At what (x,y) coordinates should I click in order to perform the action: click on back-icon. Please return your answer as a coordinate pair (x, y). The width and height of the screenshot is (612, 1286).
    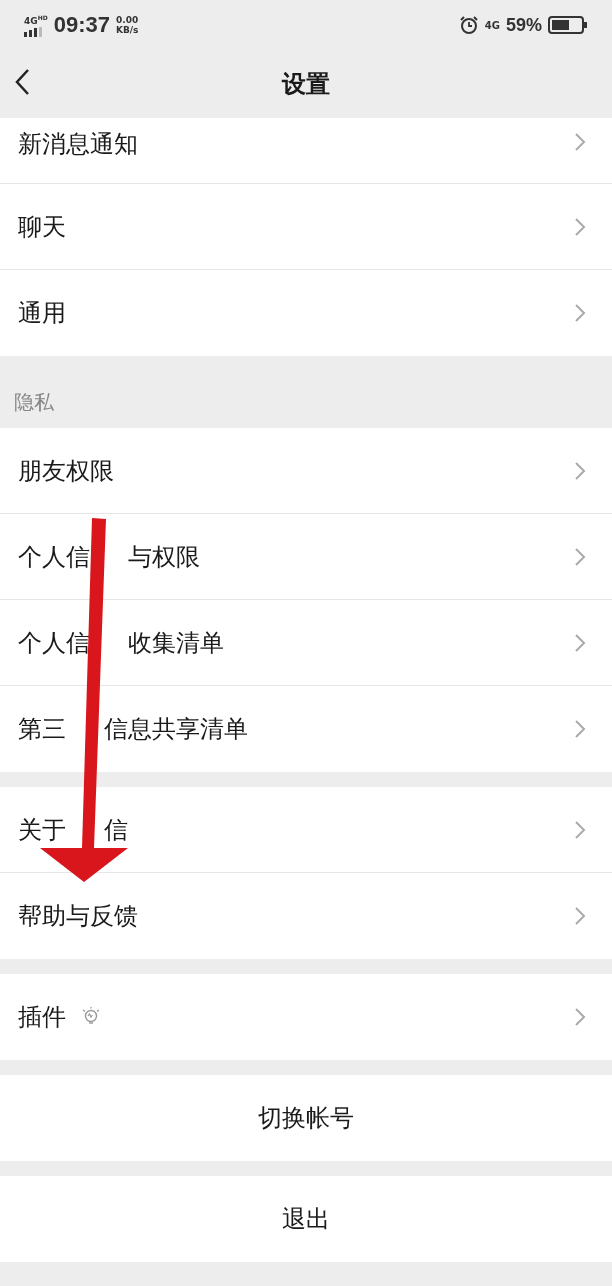
    Looking at the image, I should click on (22, 82).